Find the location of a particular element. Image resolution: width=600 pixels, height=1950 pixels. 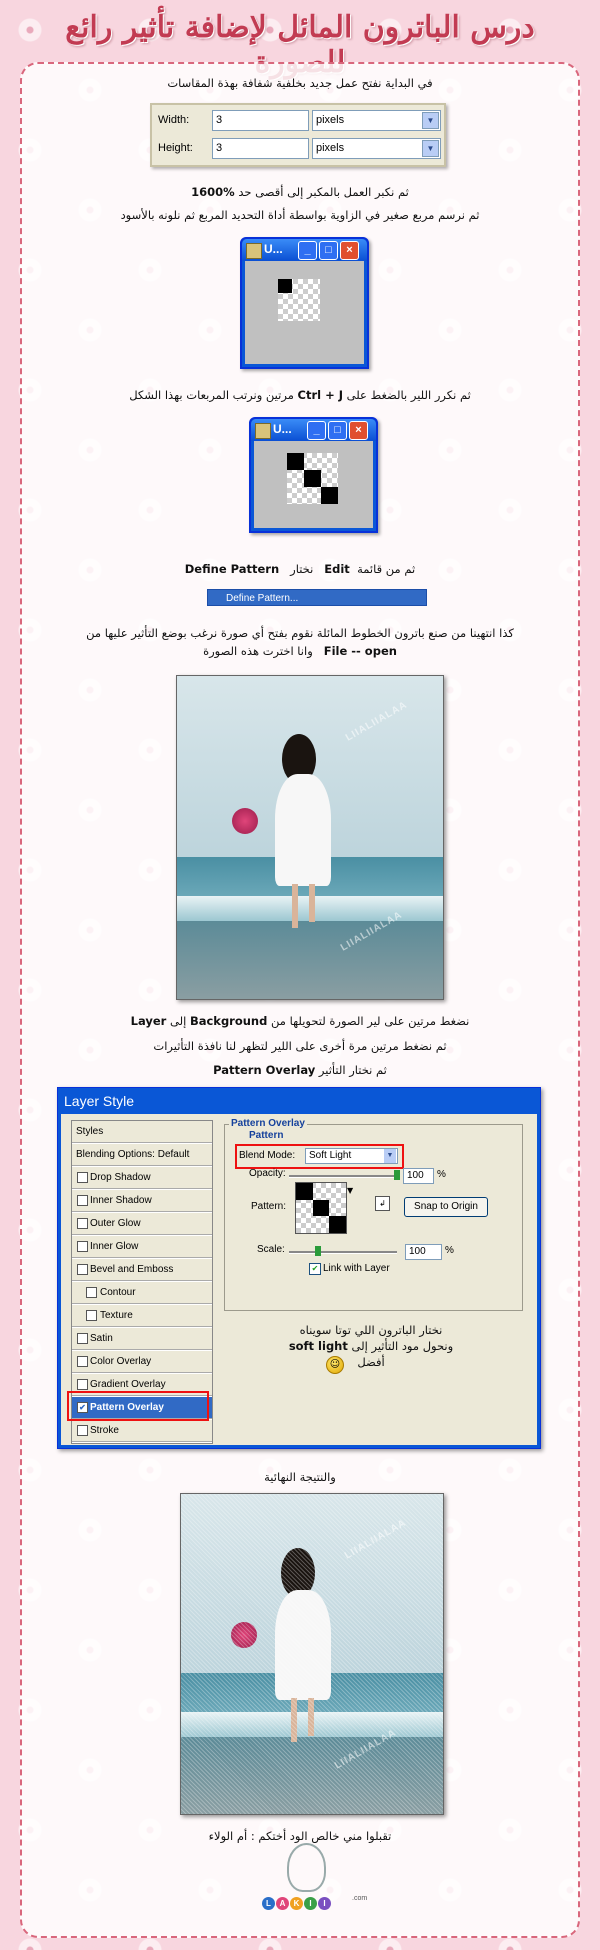

scale-percent: % is located at coordinates (449, 1250).